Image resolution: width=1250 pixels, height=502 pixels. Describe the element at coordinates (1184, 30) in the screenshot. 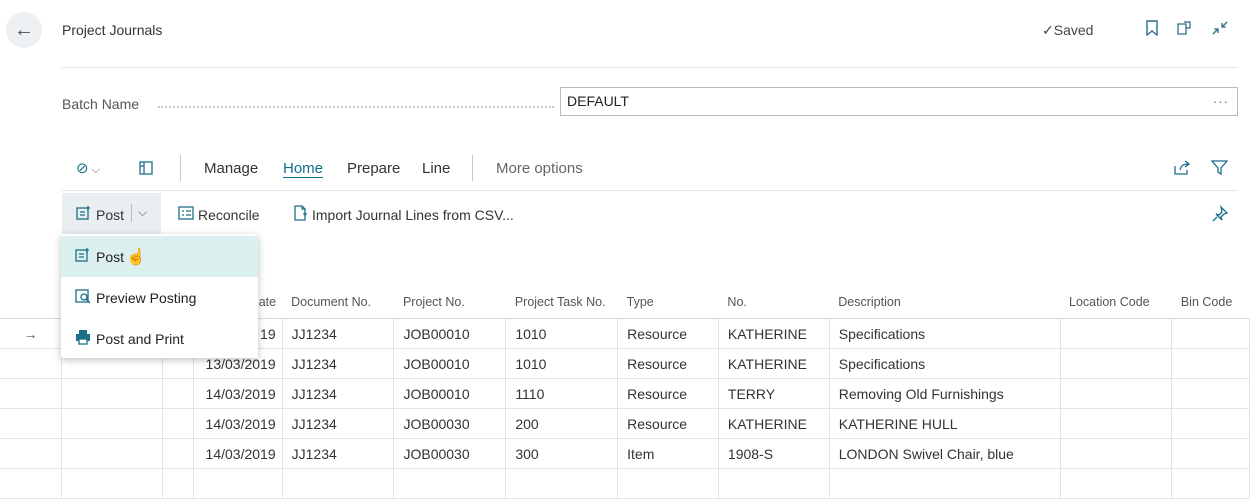

I see `open-new-window-icon` at that location.